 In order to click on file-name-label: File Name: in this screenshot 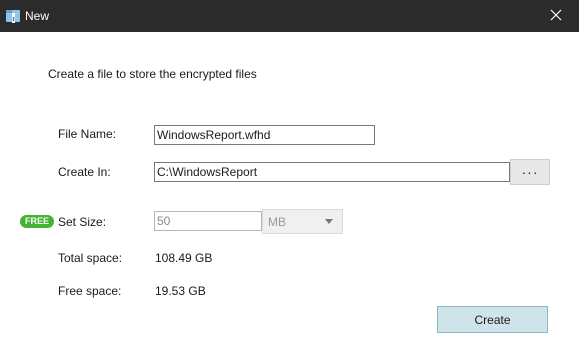, I will do `click(87, 134)`.